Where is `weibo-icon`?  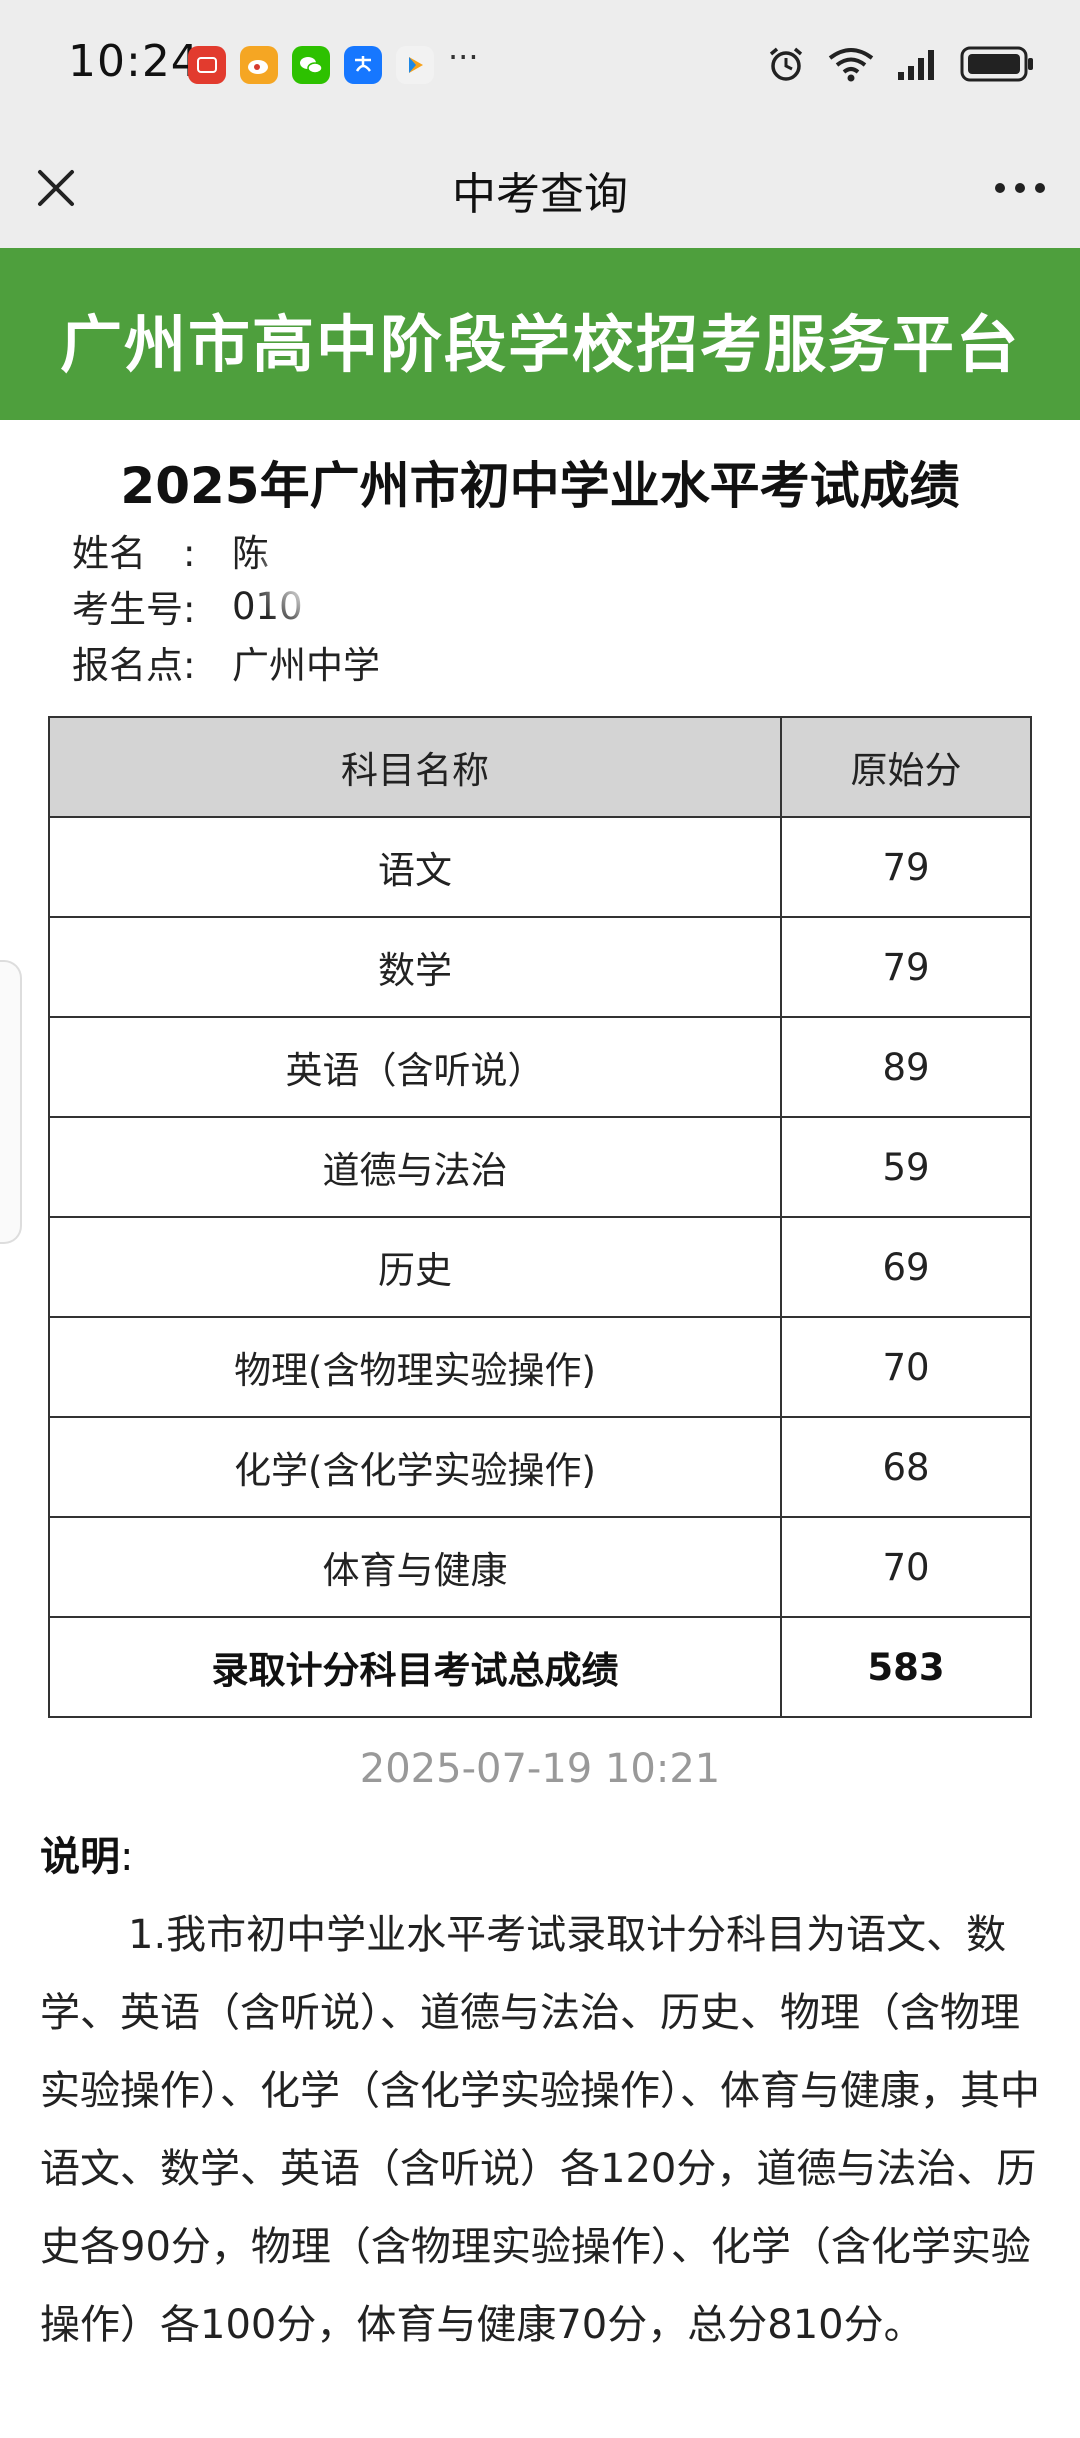 weibo-icon is located at coordinates (259, 65).